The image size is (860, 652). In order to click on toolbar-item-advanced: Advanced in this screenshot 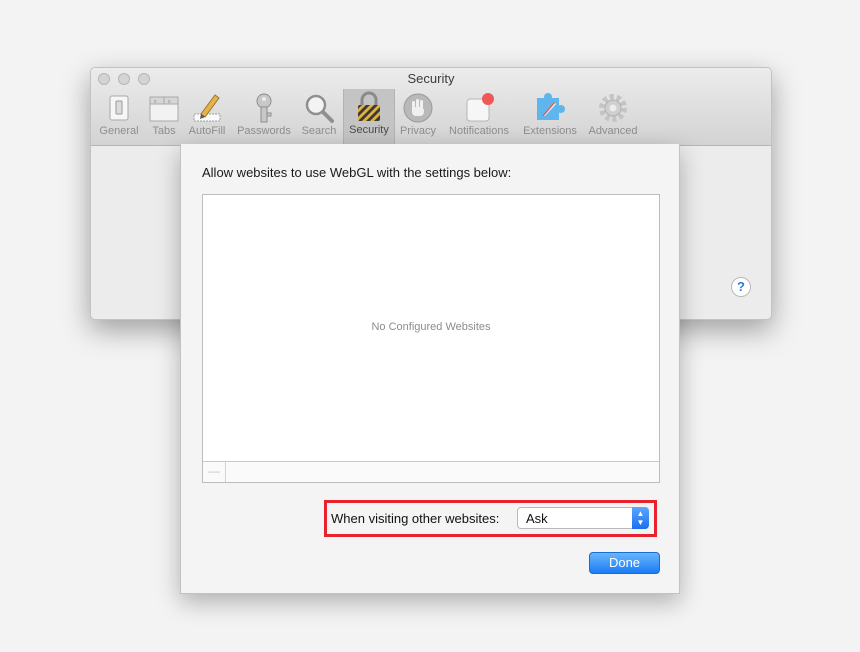, I will do `click(613, 116)`.